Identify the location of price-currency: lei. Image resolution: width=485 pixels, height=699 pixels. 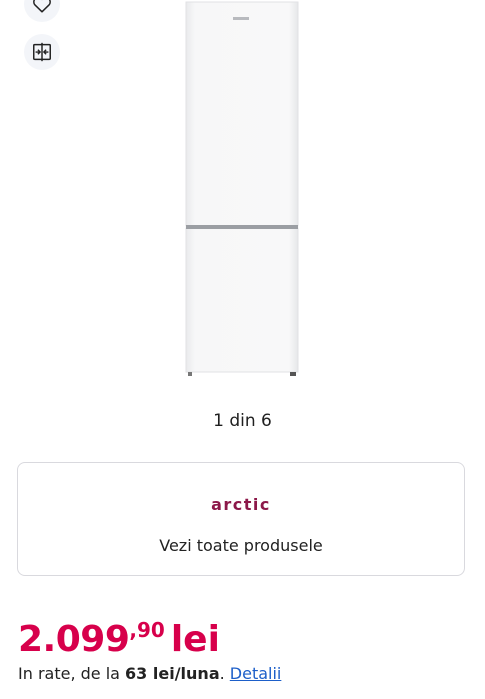
(195, 639).